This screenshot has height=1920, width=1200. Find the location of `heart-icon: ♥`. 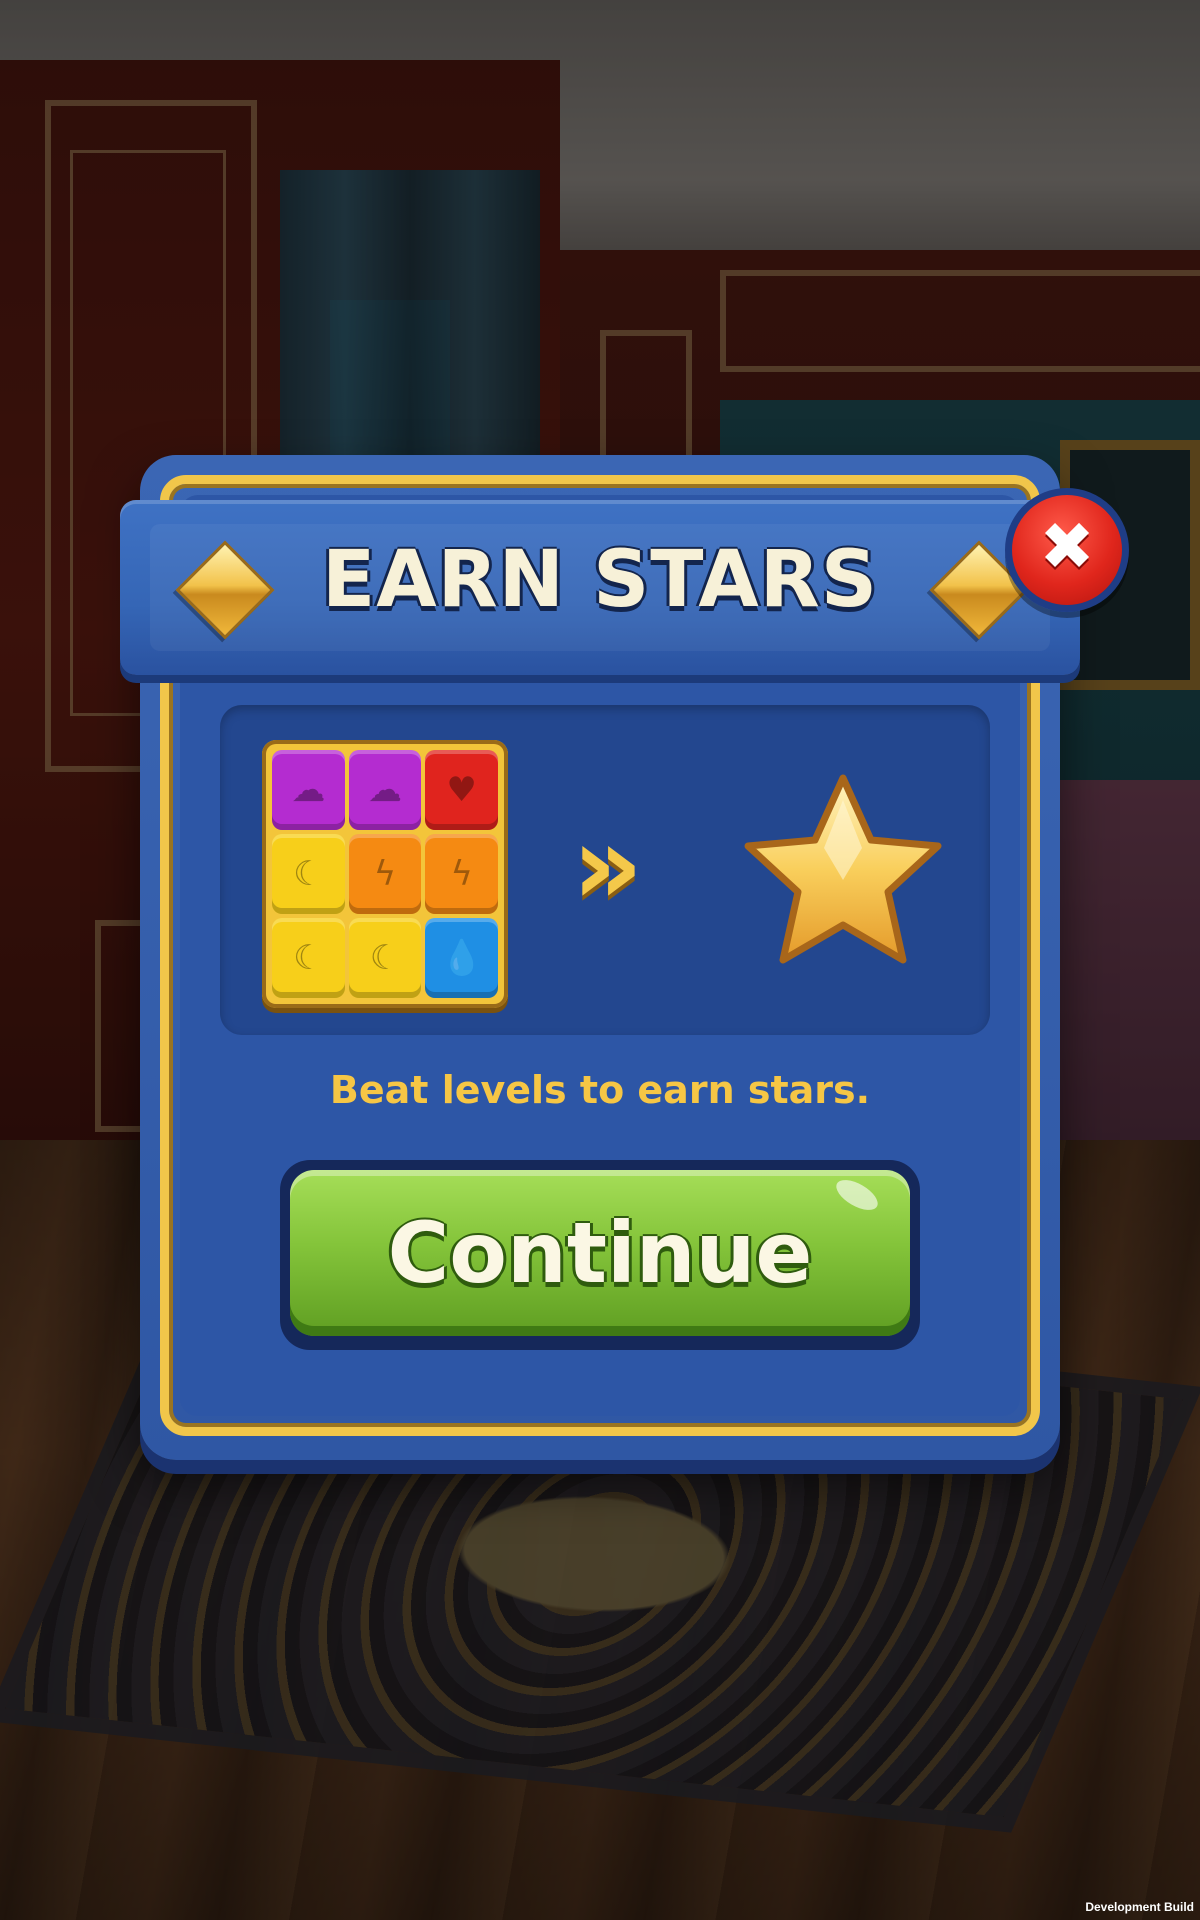

heart-icon: ♥ is located at coordinates (461, 790).